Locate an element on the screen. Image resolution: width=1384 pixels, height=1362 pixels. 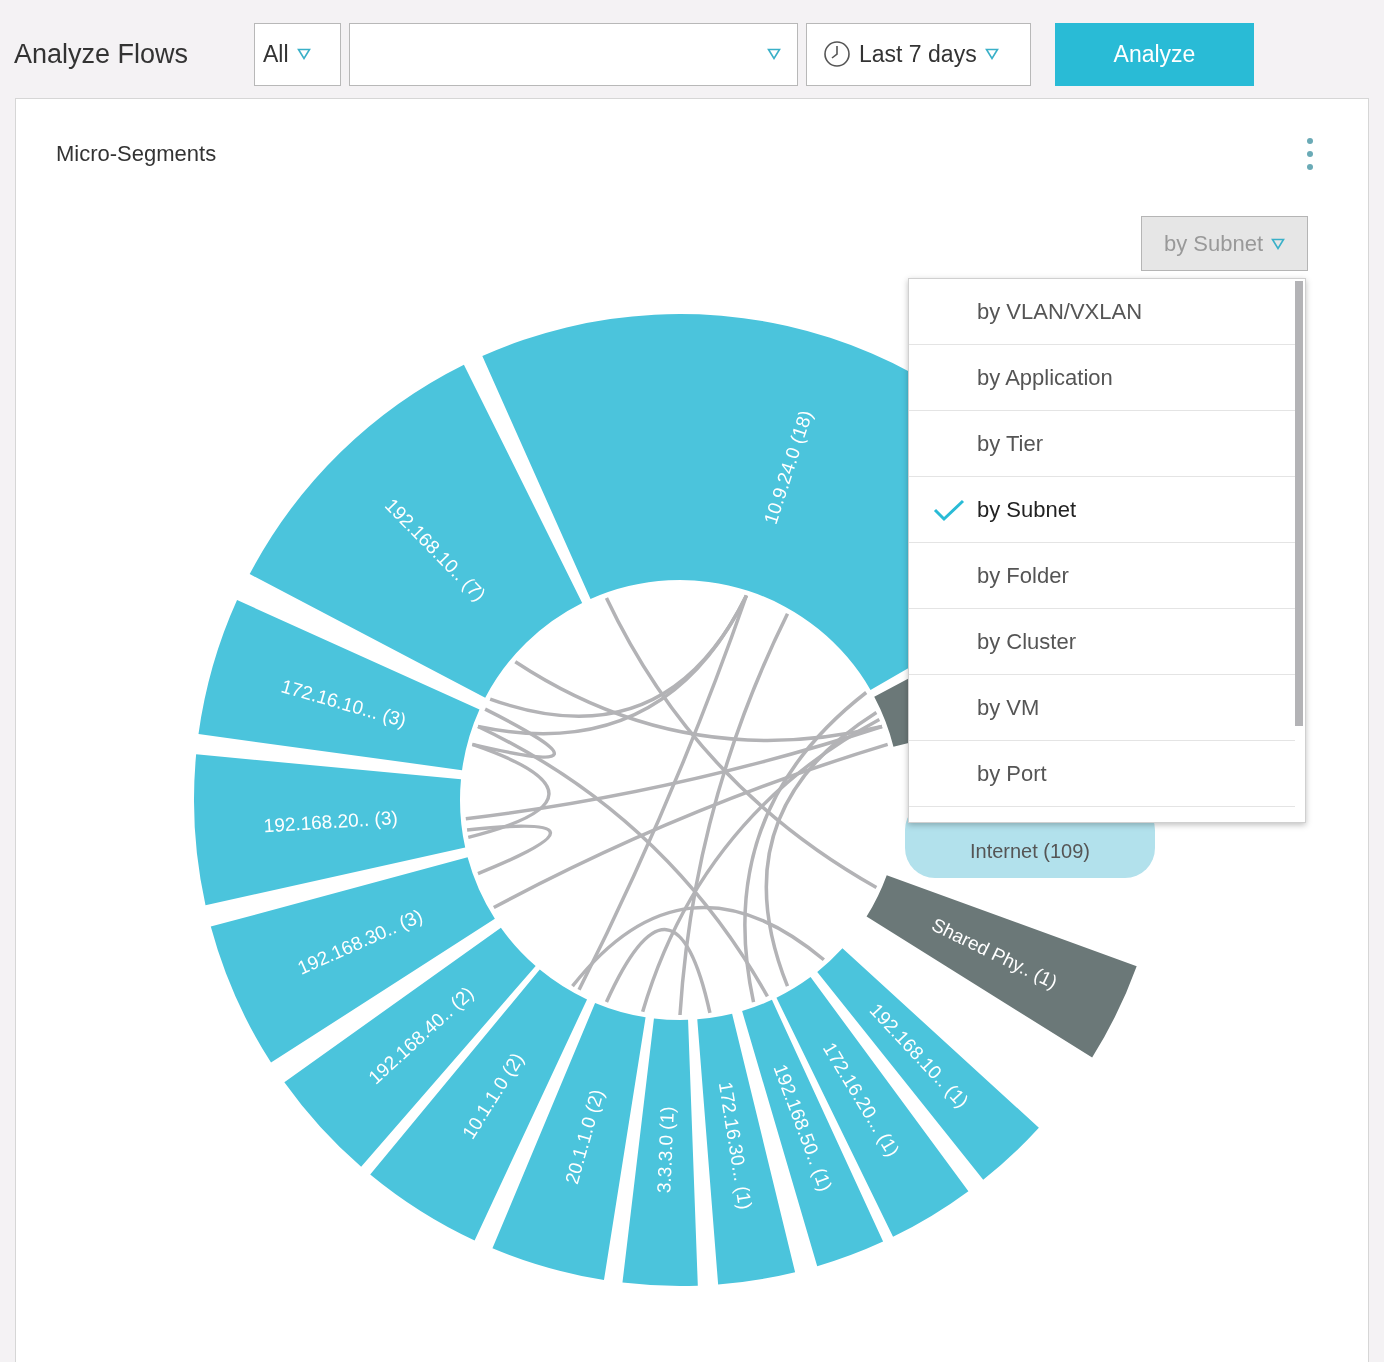
entity-select is located at coordinates (573, 54).